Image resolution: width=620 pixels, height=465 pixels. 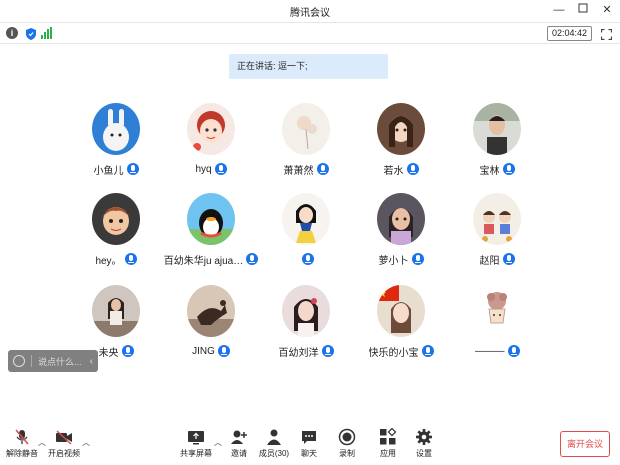 I want to click on title-bar: 腾讯会议 — ✕, so click(x=310, y=11).